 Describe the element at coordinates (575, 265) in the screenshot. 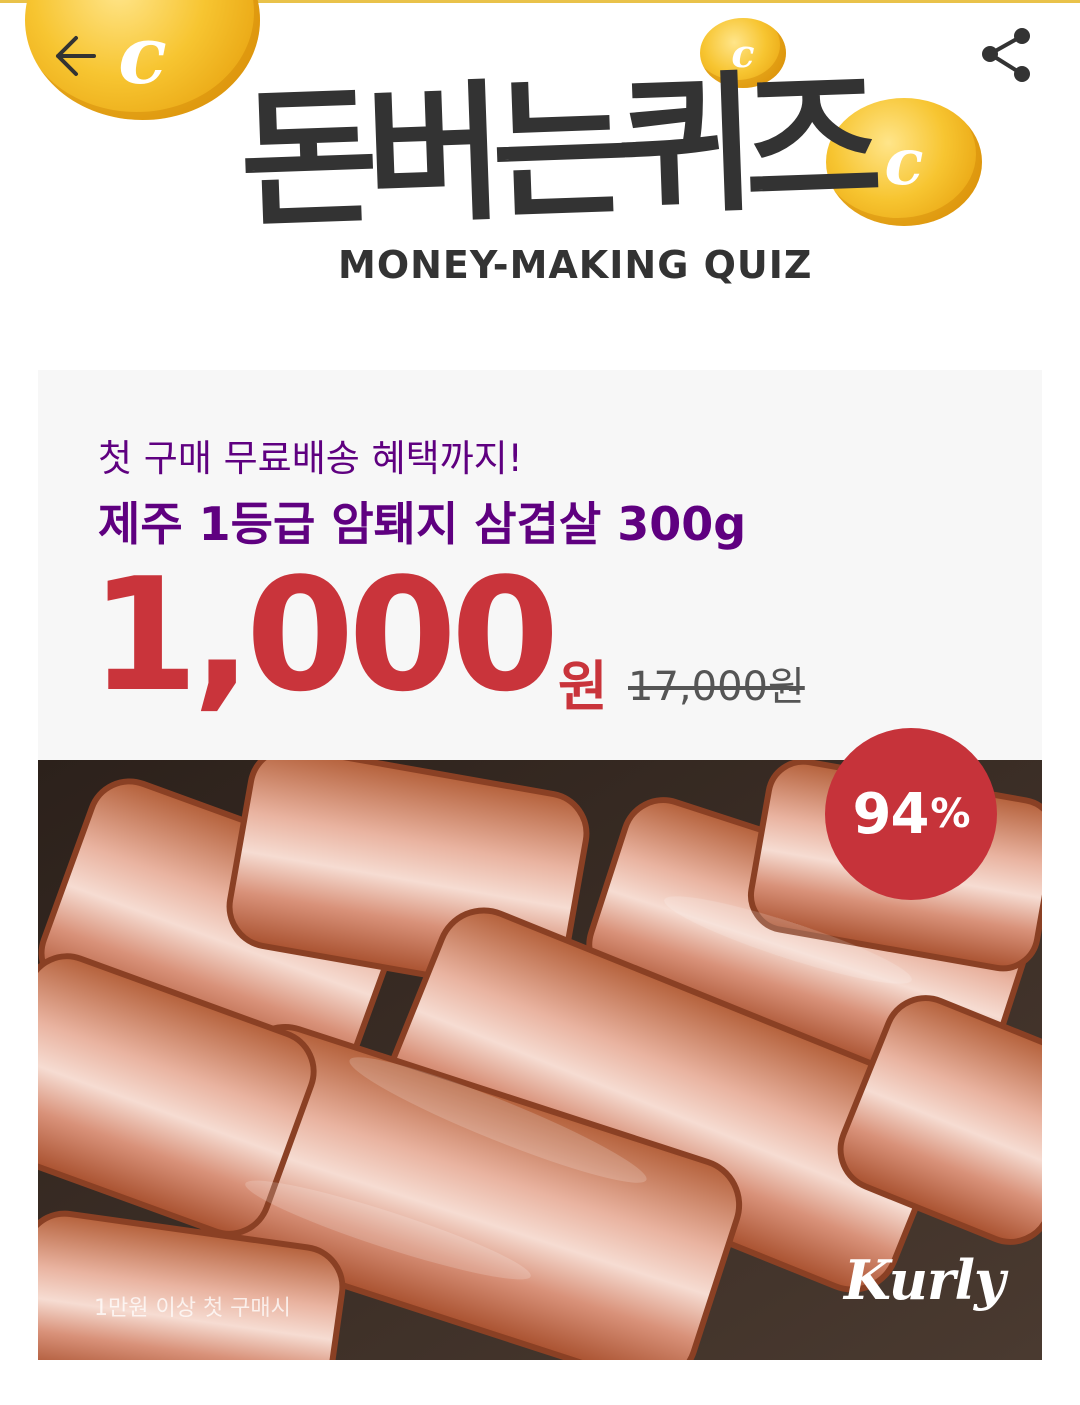

I see `quiz-subtitle-en: MONEY-MAKING QUIZ` at that location.